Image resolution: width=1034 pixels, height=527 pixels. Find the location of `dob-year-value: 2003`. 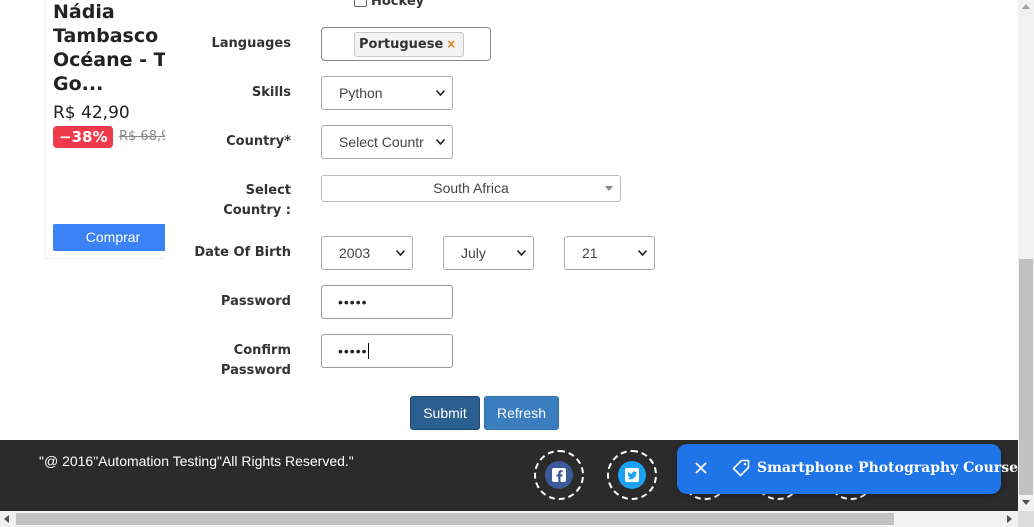

dob-year-value: 2003 is located at coordinates (355, 253).